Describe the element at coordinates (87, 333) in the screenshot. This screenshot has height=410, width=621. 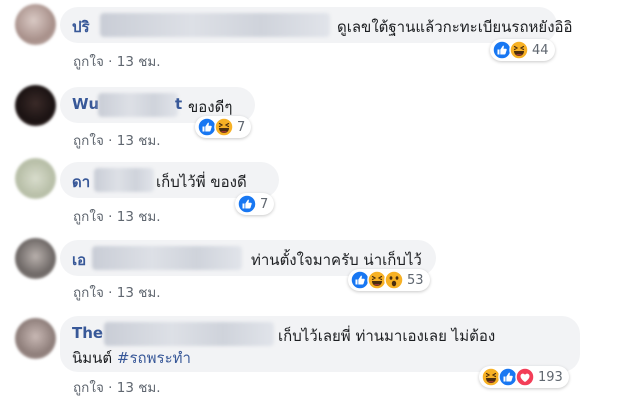
I see `comment-author: The` at that location.